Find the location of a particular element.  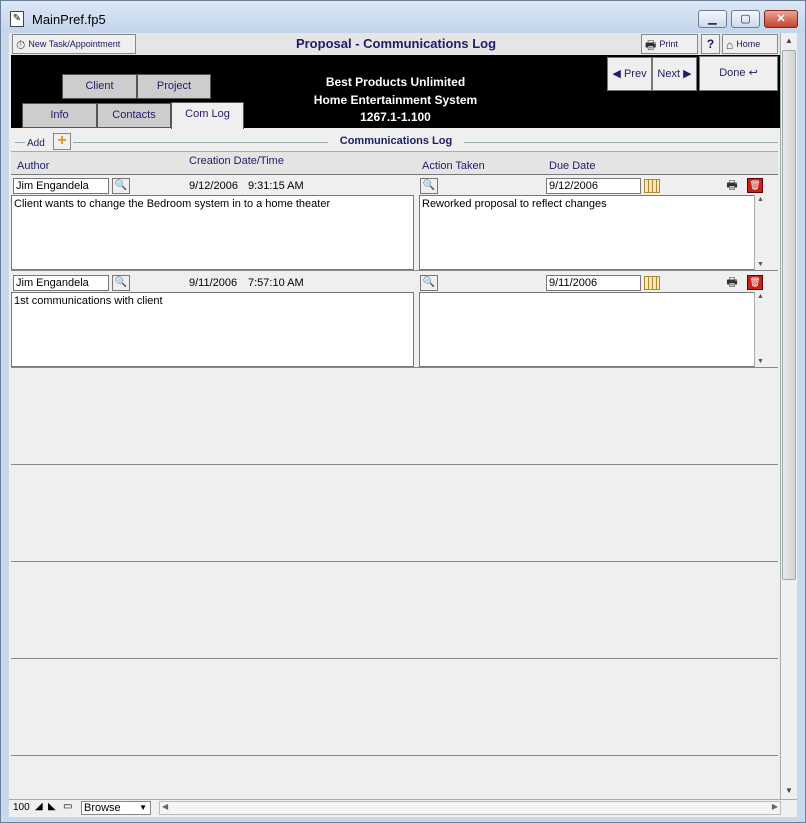

zoom-level: 100 is located at coordinates (21, 807).